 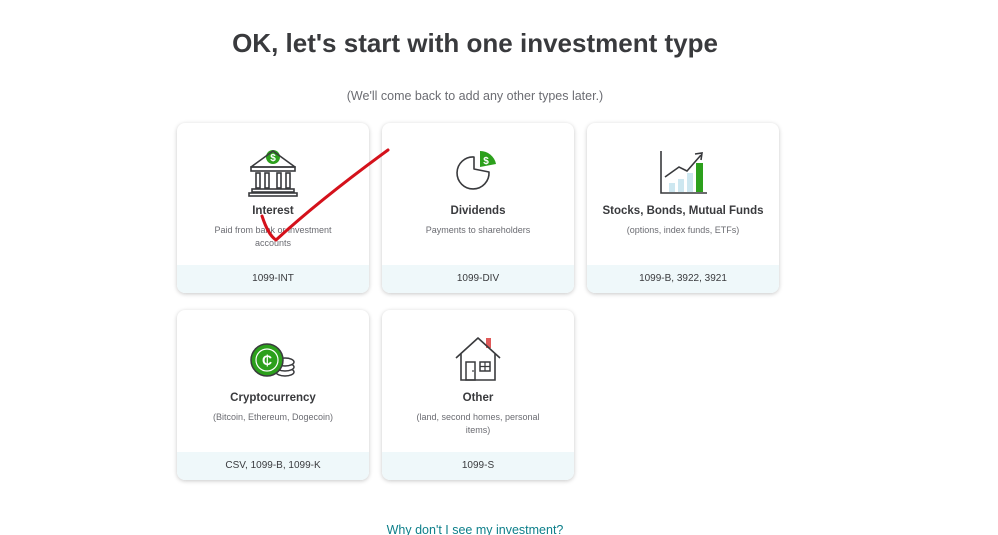 What do you see at coordinates (683, 172) in the screenshot?
I see `growth-chart-icon` at bounding box center [683, 172].